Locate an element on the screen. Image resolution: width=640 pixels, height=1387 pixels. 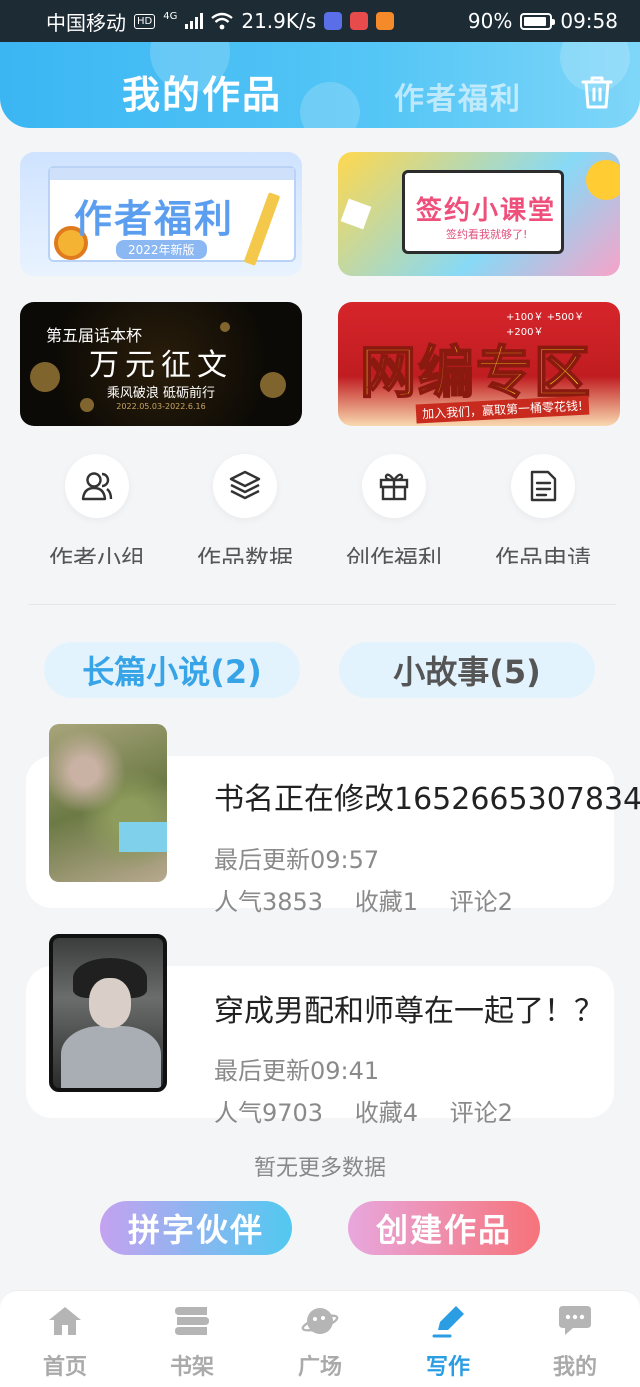
create-work-button: 创建作品 is located at coordinates (444, 1228).